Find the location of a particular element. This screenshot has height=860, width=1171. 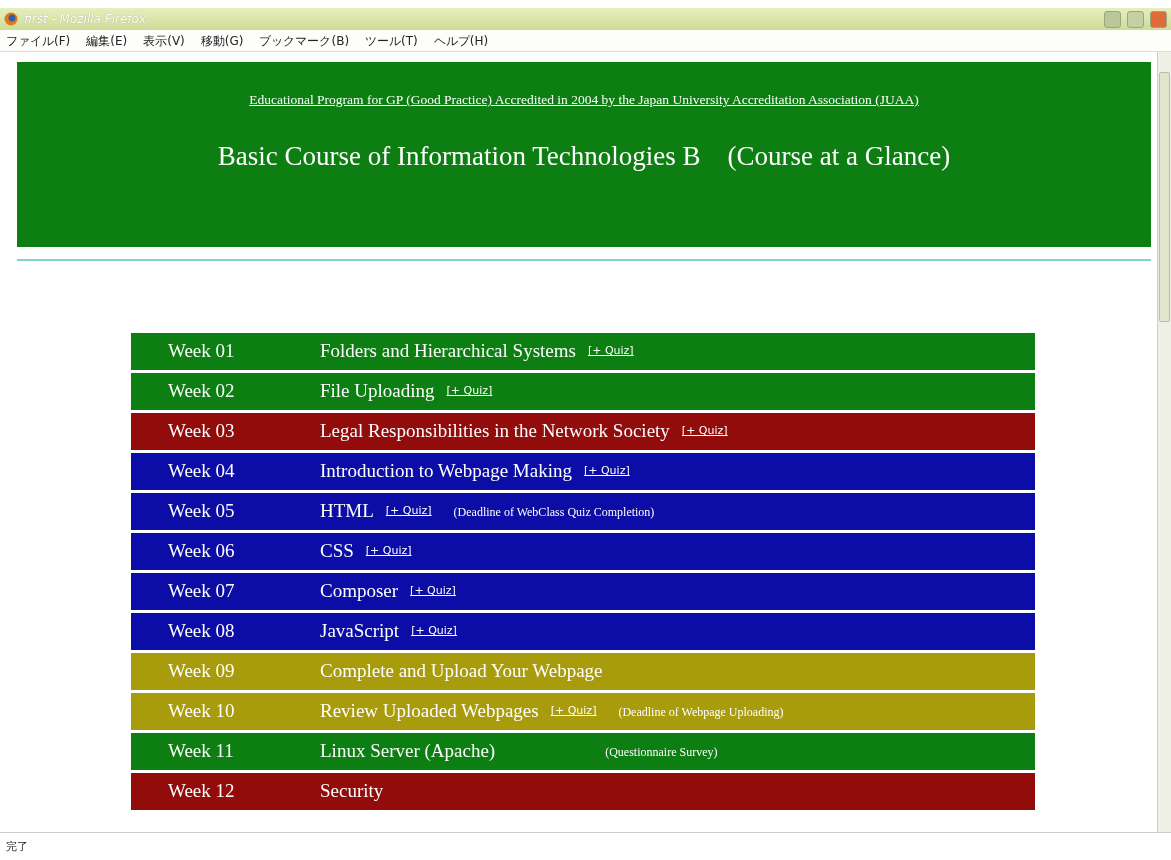

close-button is located at coordinates (1158, 19).